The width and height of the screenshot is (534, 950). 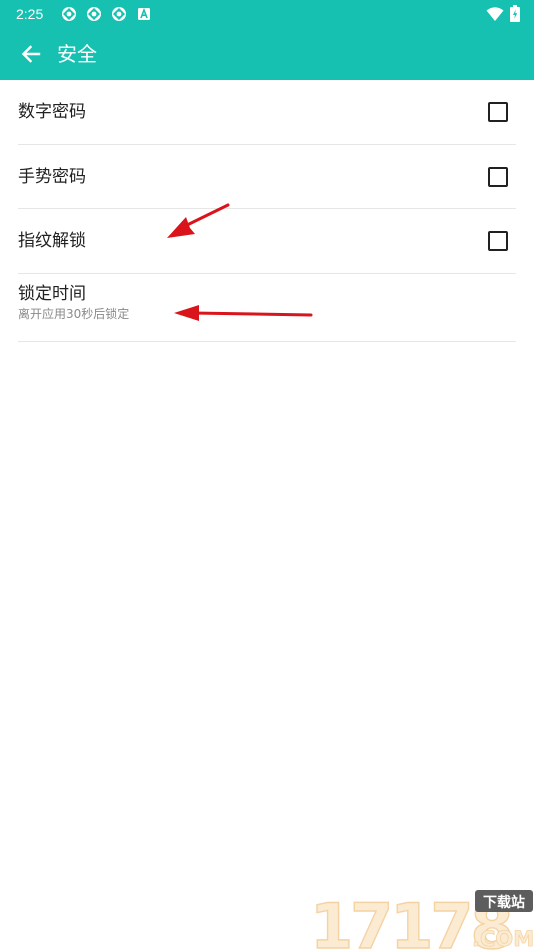 I want to click on battery-icon, so click(x=515, y=13).